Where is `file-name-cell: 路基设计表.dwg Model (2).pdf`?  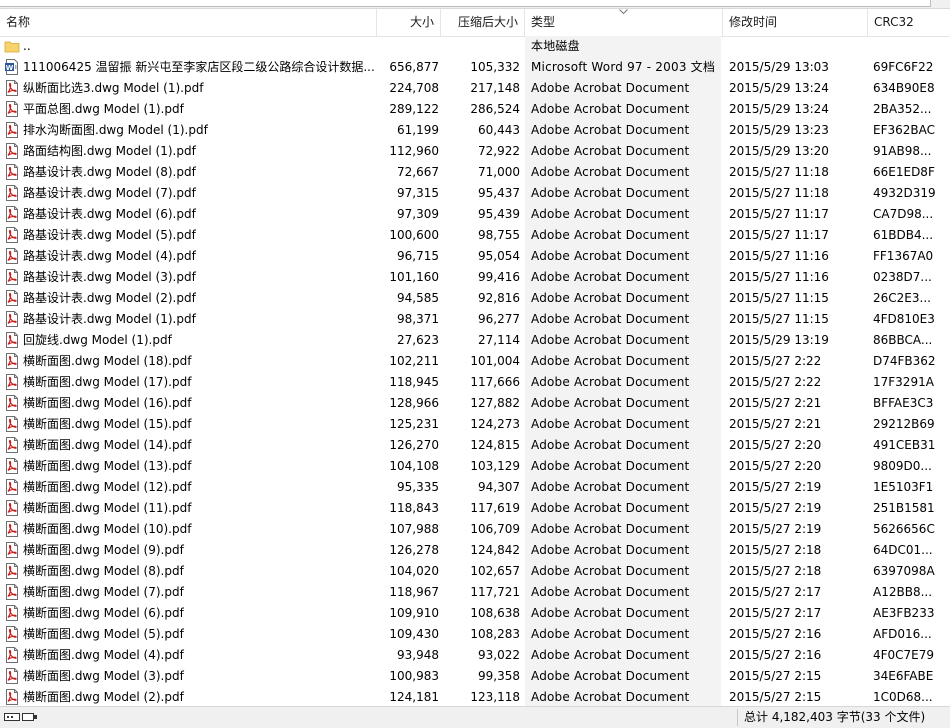
file-name-cell: 路基设计表.dwg Model (2).pdf is located at coordinates (190, 298).